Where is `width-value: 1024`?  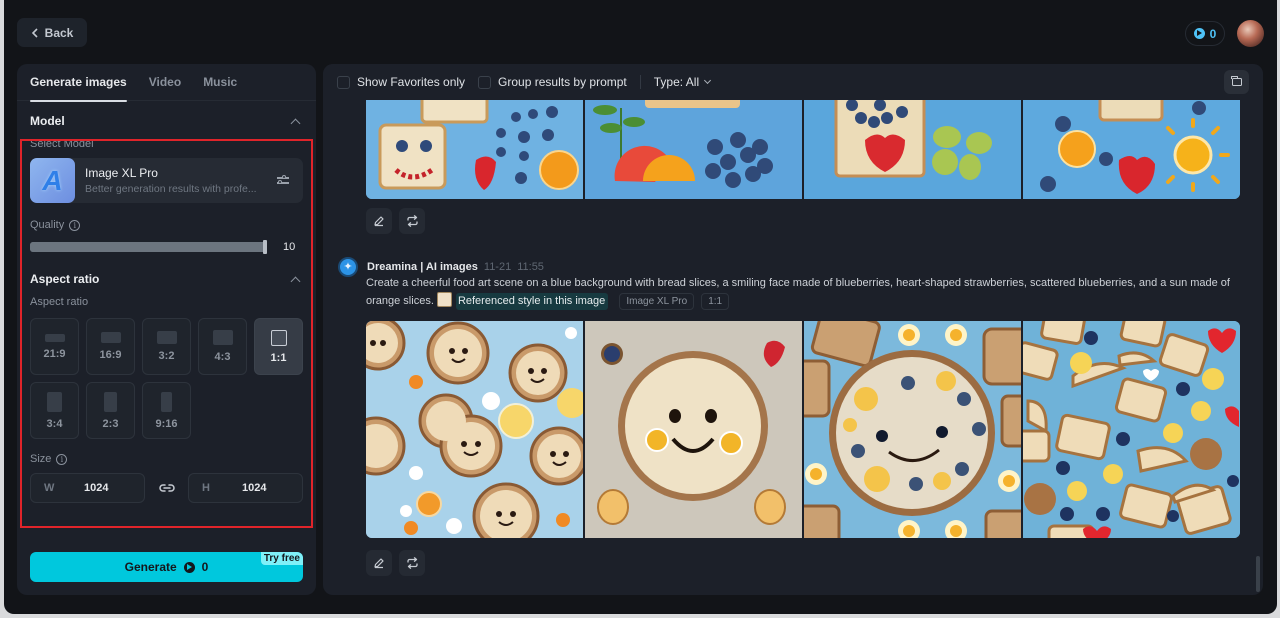 width-value: 1024 is located at coordinates (96, 488).